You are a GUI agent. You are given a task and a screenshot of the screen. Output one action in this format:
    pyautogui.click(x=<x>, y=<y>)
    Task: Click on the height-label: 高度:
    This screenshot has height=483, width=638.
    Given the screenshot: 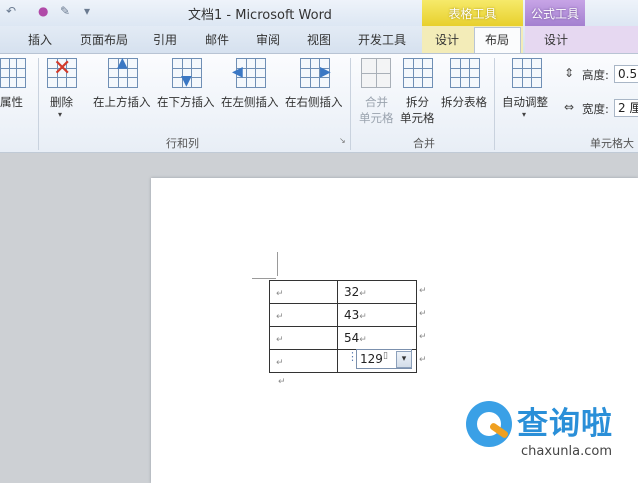 What is the action you would take?
    pyautogui.click(x=595, y=75)
    